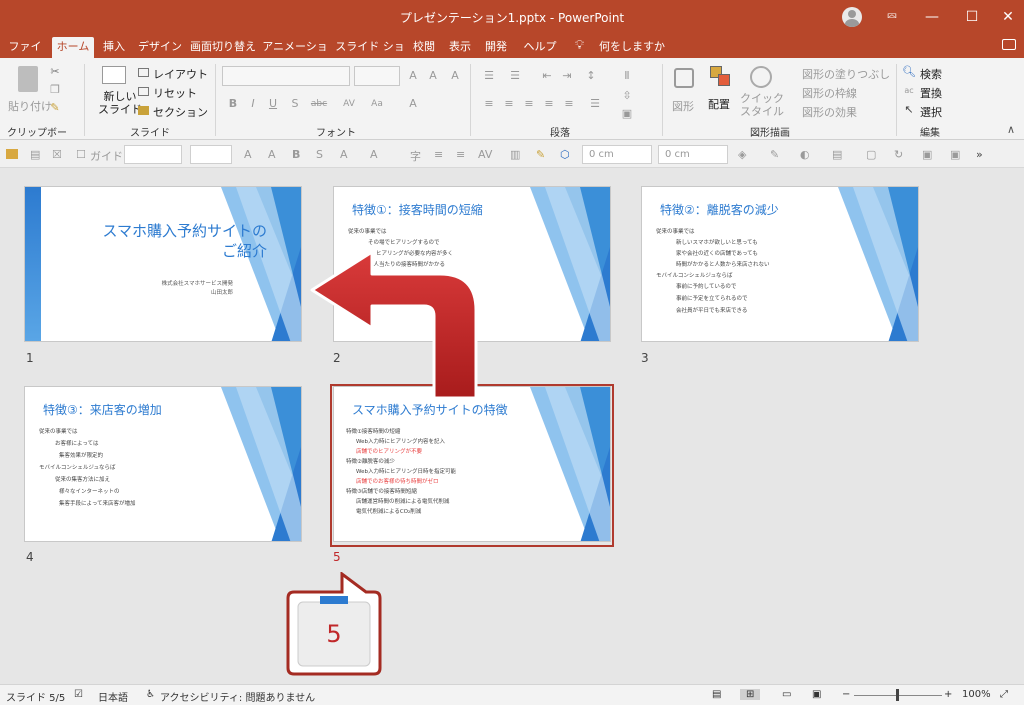 This screenshot has width=1024, height=705. I want to click on fill-quick-icon: ◈, so click(742, 154).